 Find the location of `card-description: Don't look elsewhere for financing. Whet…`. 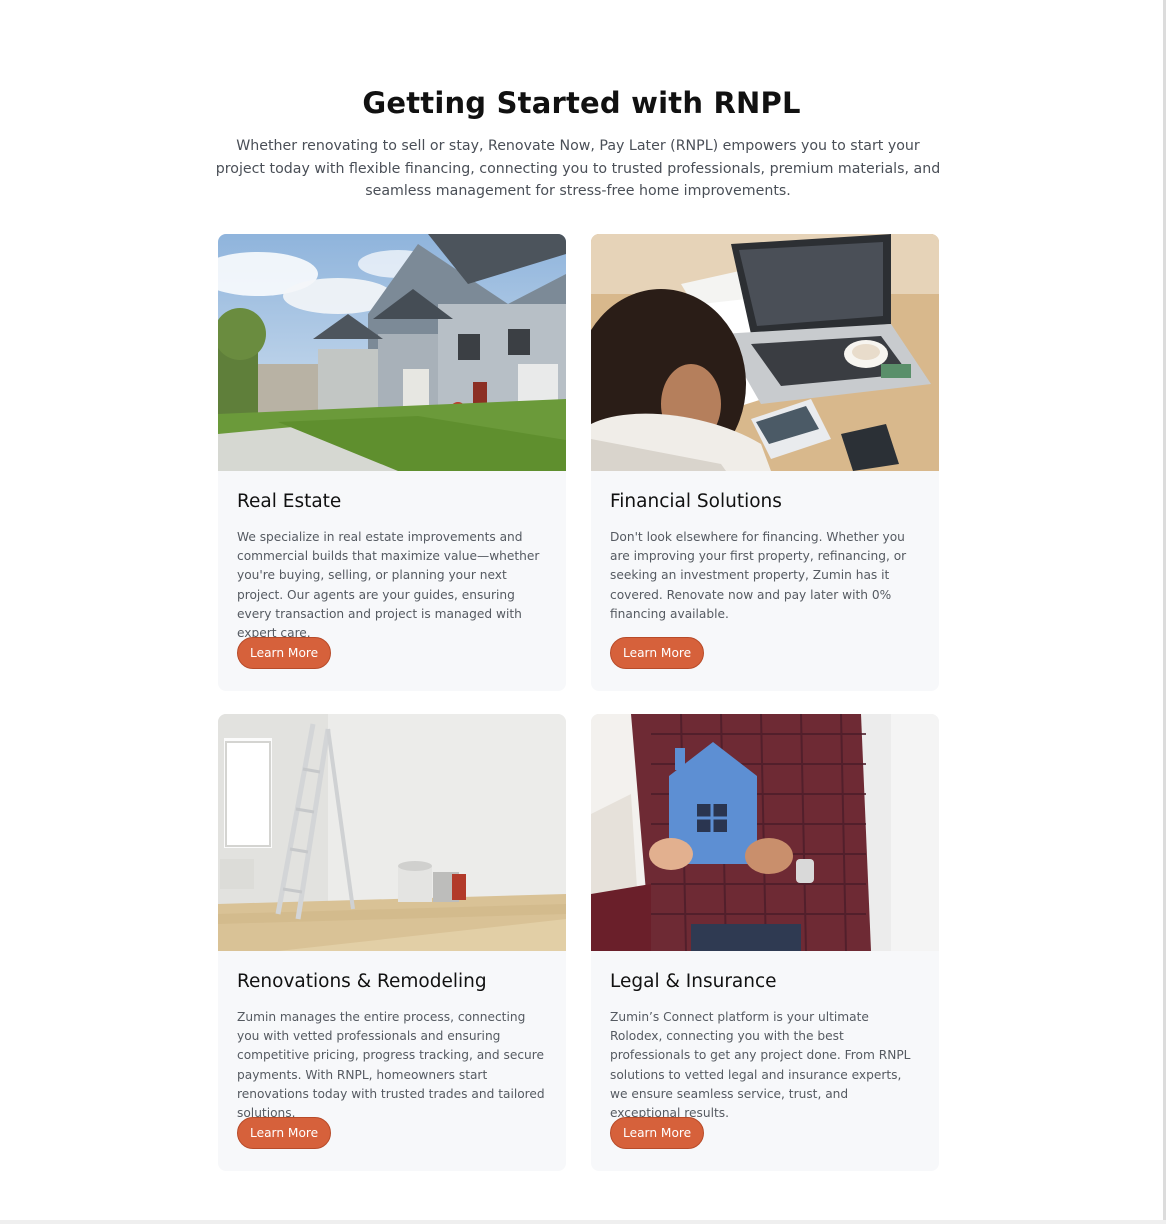

card-description: Don't look elsewhere for financing. Whet… is located at coordinates (758, 575).